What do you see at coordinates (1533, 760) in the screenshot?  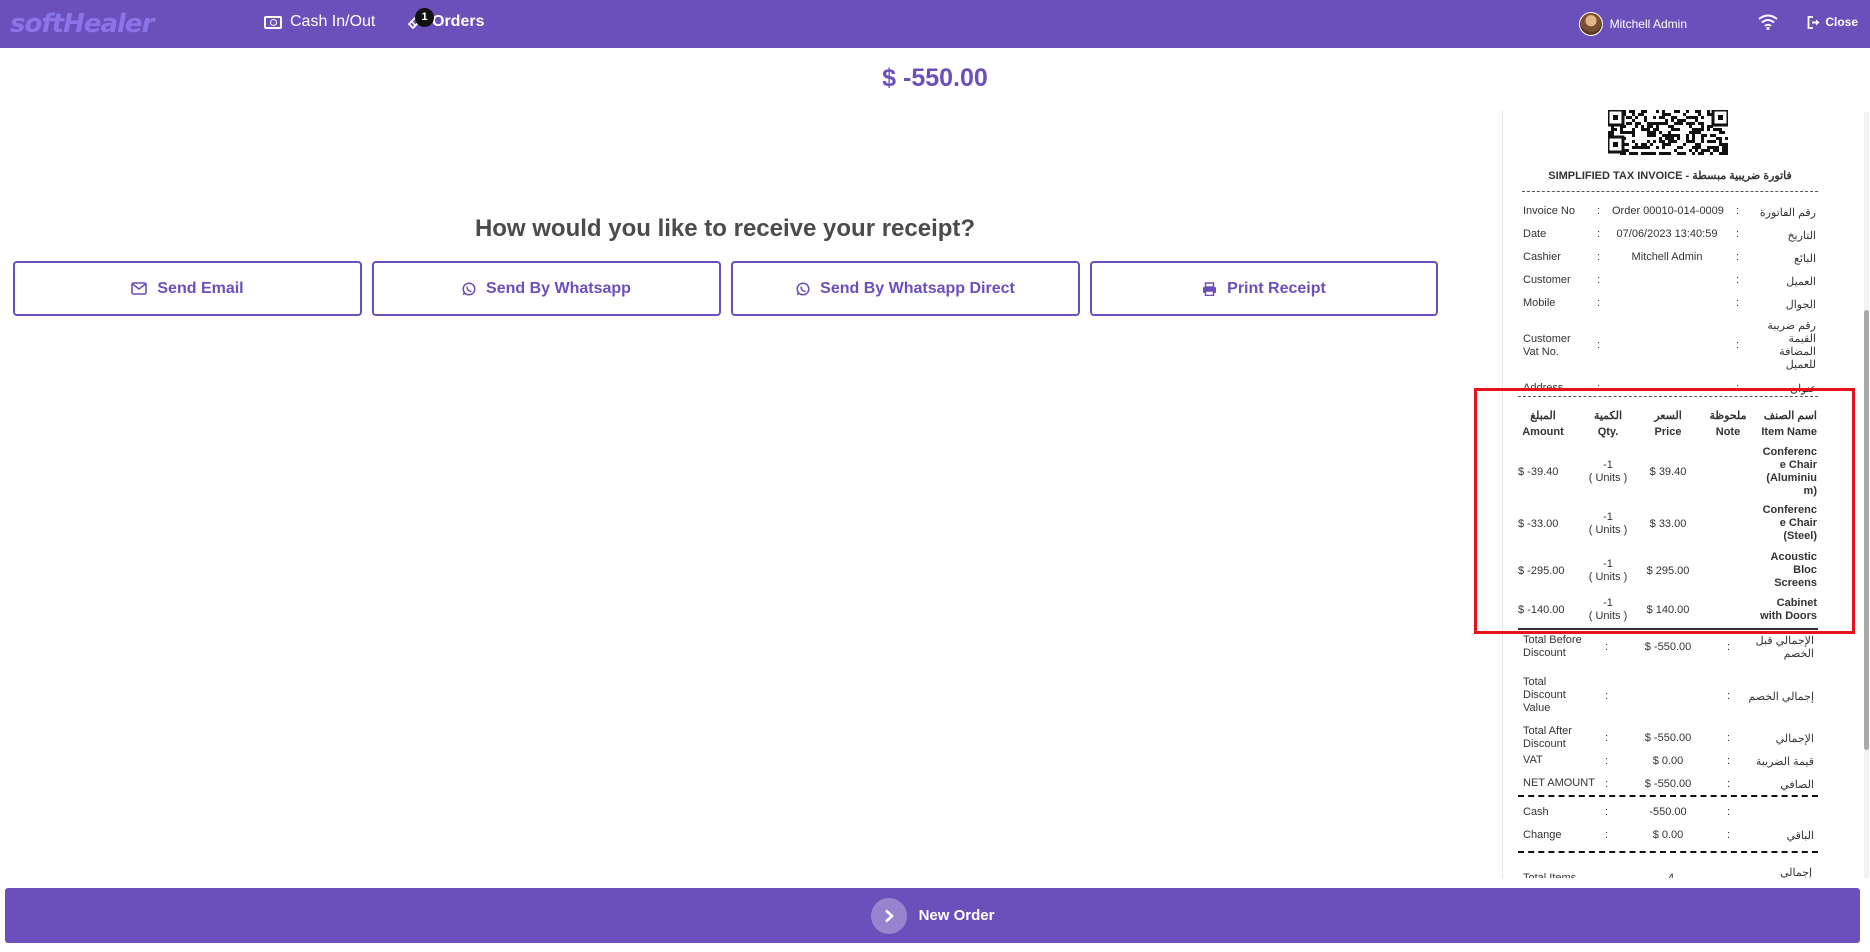 I see `total-label: VAT` at bounding box center [1533, 760].